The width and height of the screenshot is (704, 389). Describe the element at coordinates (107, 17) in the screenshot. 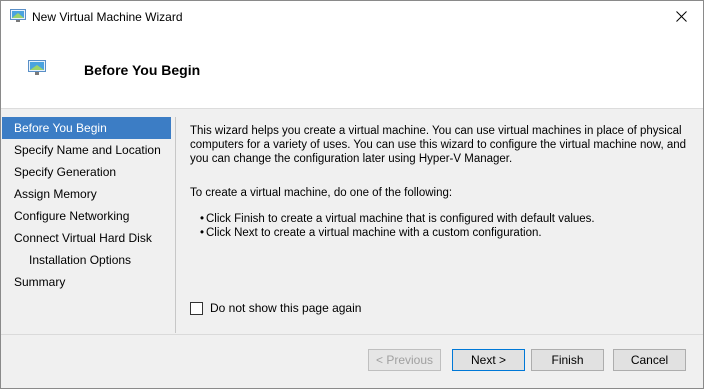

I see `window-title: New Virtual Machine Wizard` at that location.